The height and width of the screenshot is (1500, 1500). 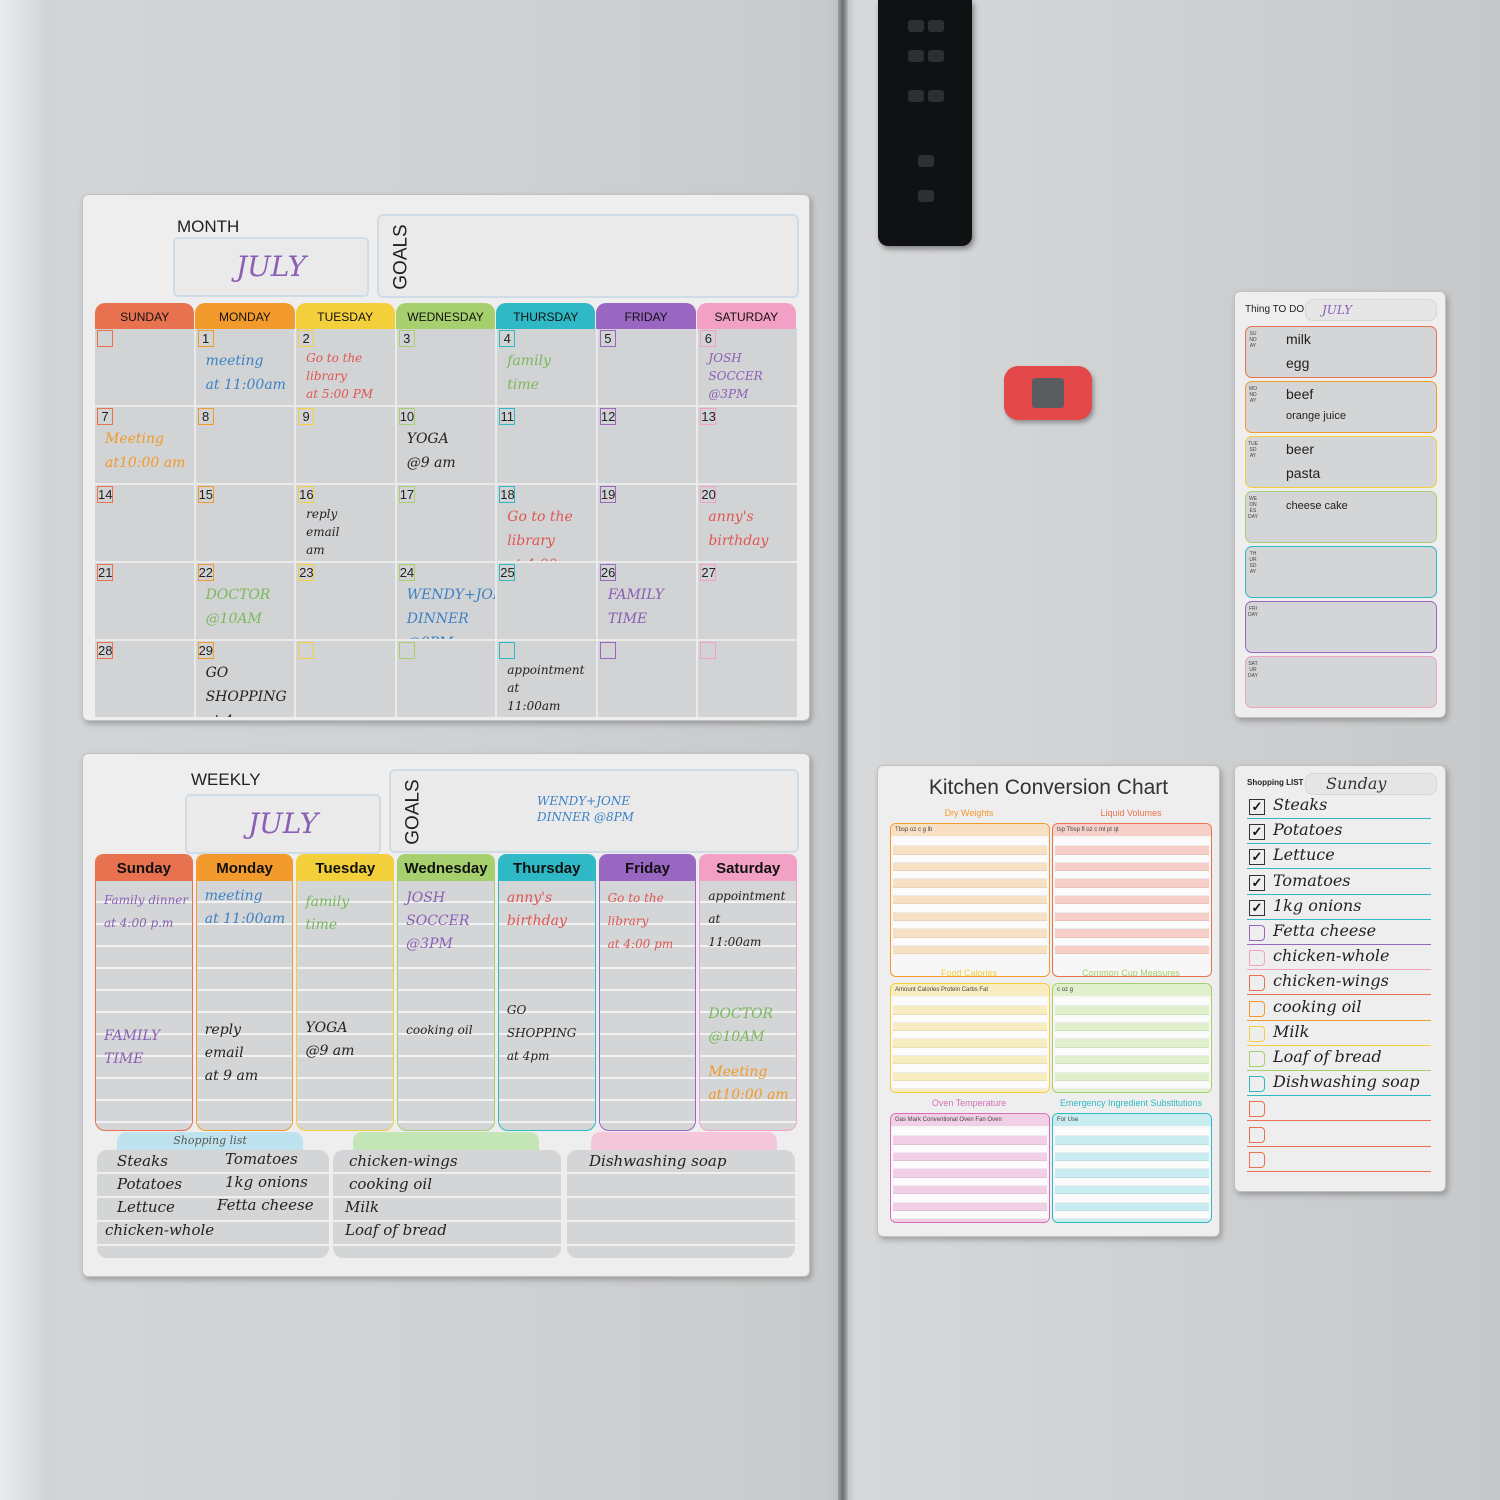 What do you see at coordinates (1331, 981) in the screenshot?
I see `shopping-item: chicken-wings` at bounding box center [1331, 981].